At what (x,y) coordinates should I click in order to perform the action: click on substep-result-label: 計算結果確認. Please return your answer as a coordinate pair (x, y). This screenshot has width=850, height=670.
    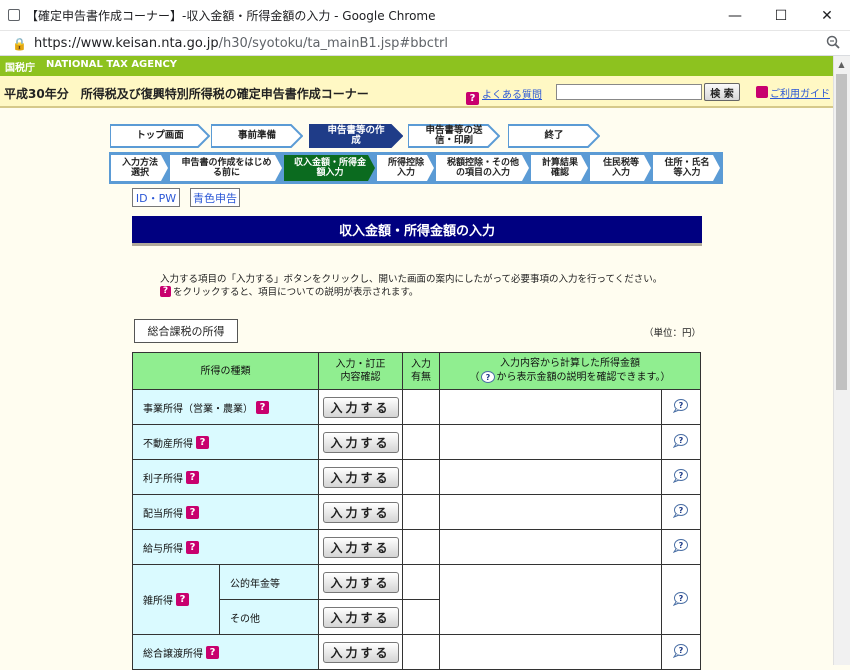
    Looking at the image, I should click on (559, 167).